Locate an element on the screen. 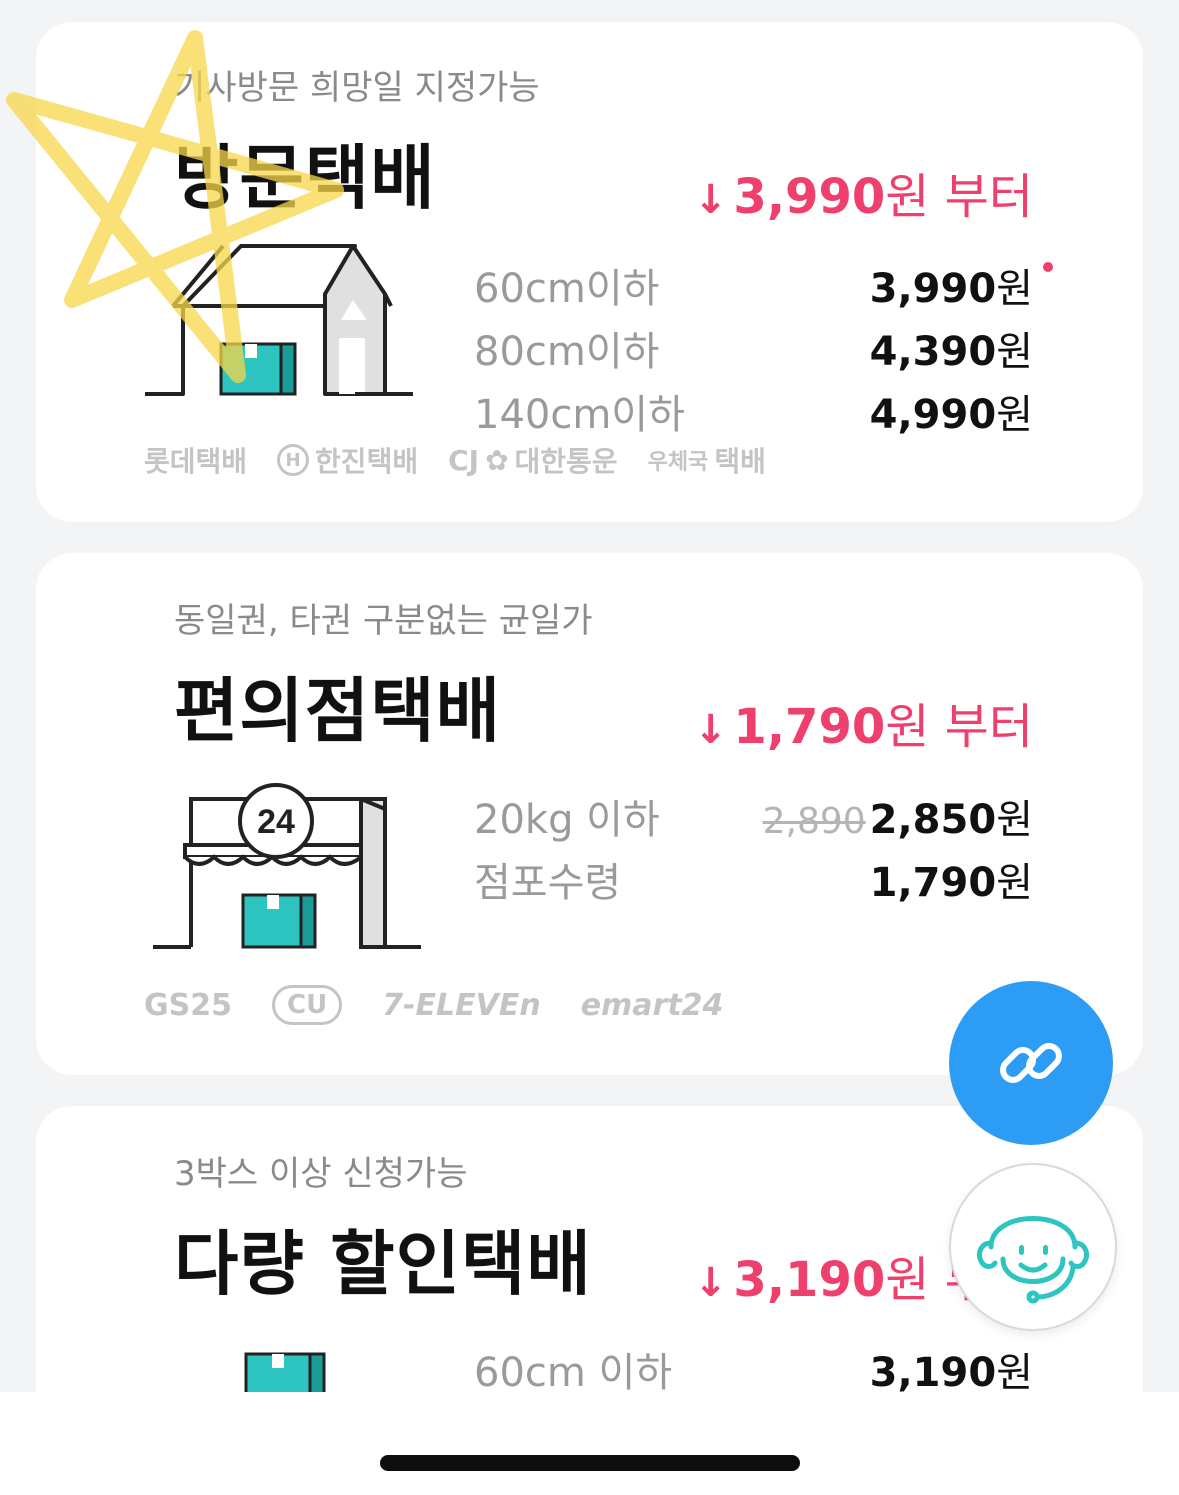 The width and height of the screenshot is (1179, 1495). seven-eleven-logo: 7-ELEVEn is located at coordinates (461, 1005).